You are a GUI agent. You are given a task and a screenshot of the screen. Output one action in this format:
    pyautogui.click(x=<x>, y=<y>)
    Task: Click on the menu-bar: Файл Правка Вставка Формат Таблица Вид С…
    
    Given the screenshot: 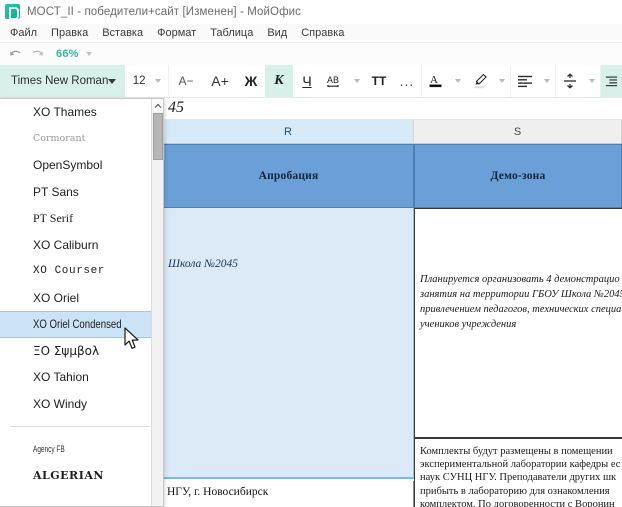 What is the action you would take?
    pyautogui.click(x=311, y=33)
    